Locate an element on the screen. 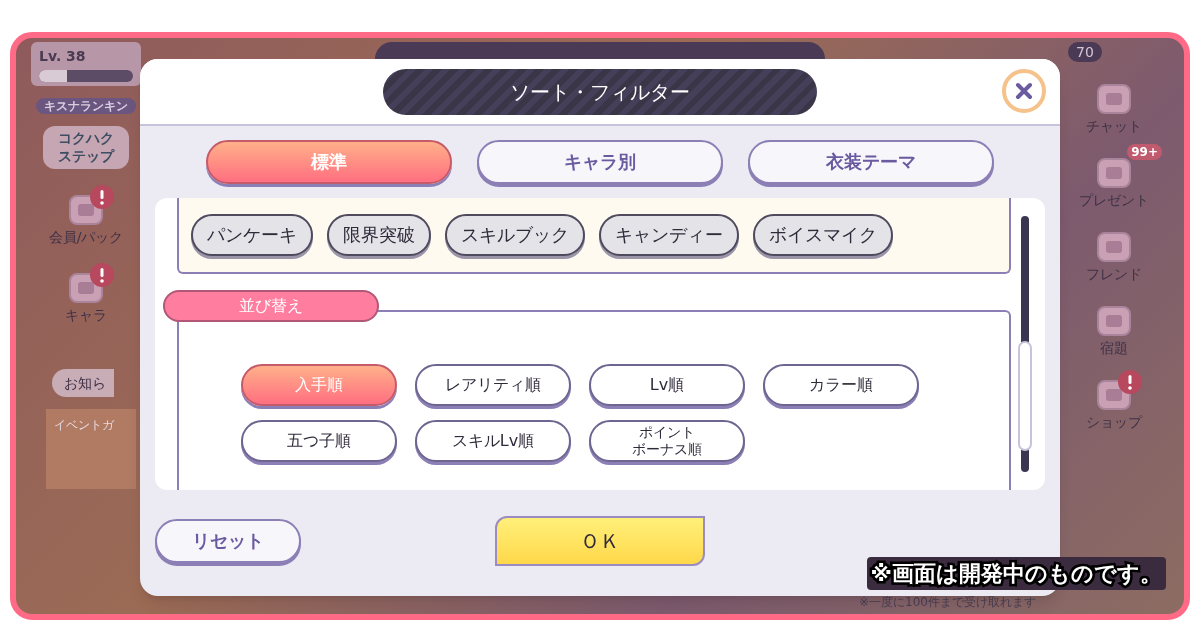  scrollbar is located at coordinates (1025, 344).